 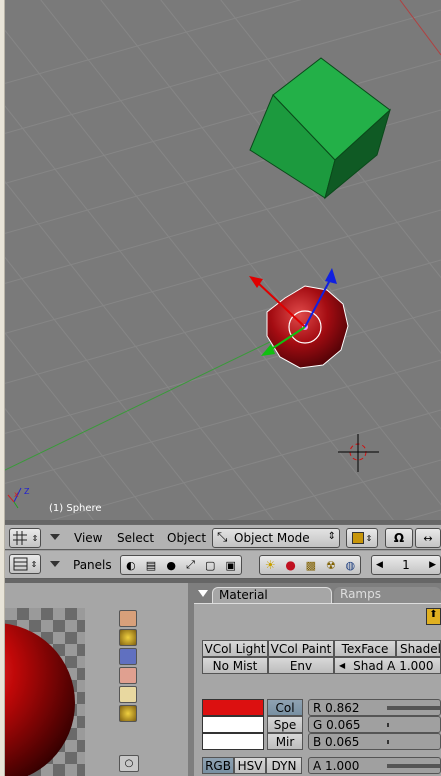 What do you see at coordinates (374, 724) in the screenshot?
I see `green-slider: G 0.065` at bounding box center [374, 724].